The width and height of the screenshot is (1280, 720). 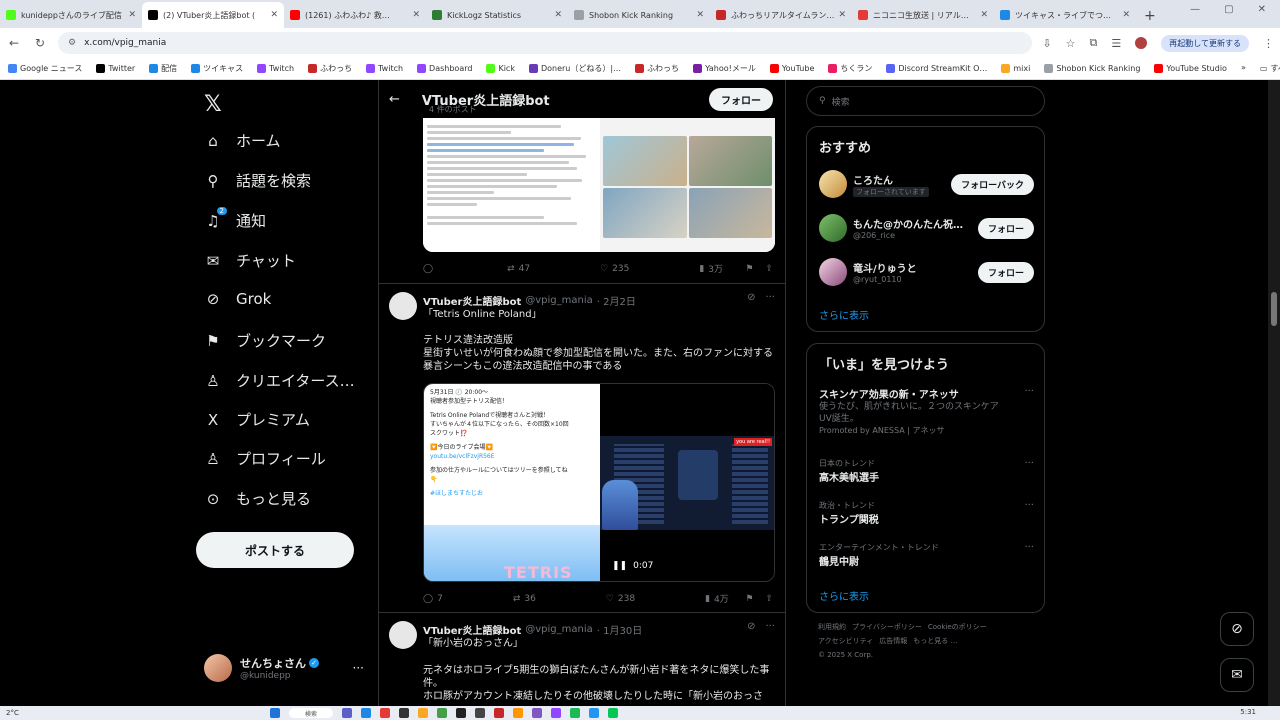 I want to click on install-icon: ⇩, so click(x=1046, y=43).